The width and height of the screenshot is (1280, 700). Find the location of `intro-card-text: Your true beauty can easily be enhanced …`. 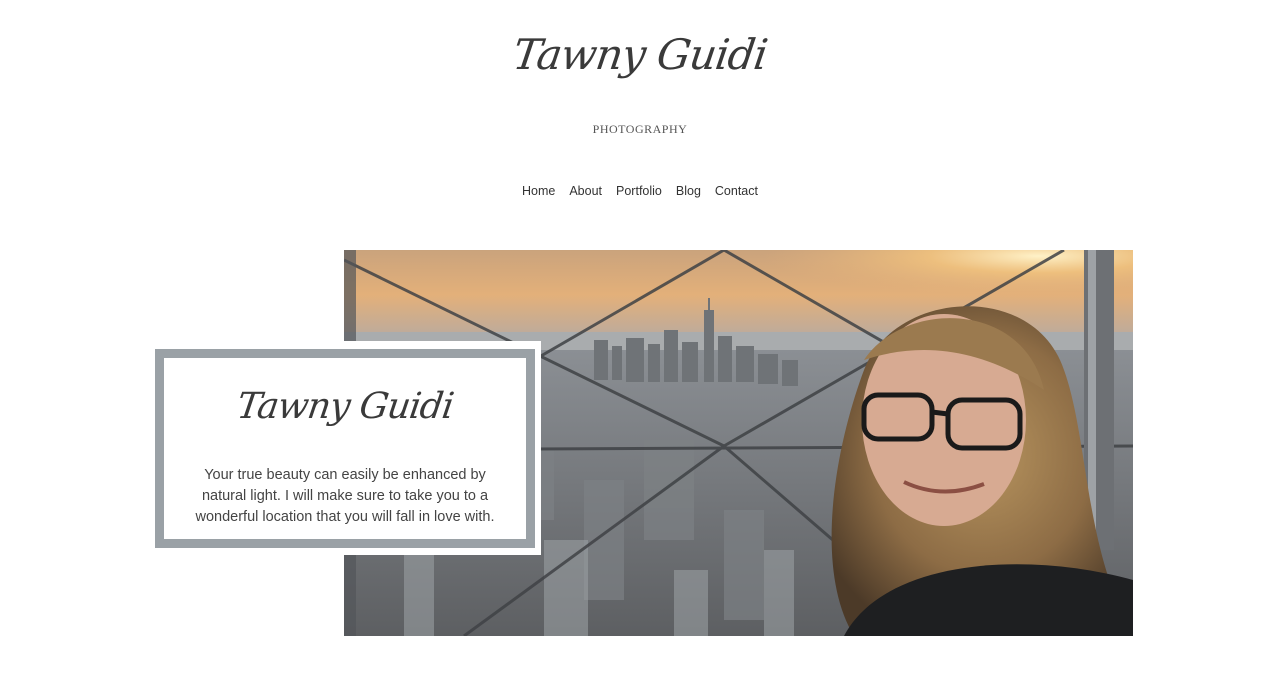

intro-card-text: Your true beauty can easily be enhanced … is located at coordinates (345, 496).